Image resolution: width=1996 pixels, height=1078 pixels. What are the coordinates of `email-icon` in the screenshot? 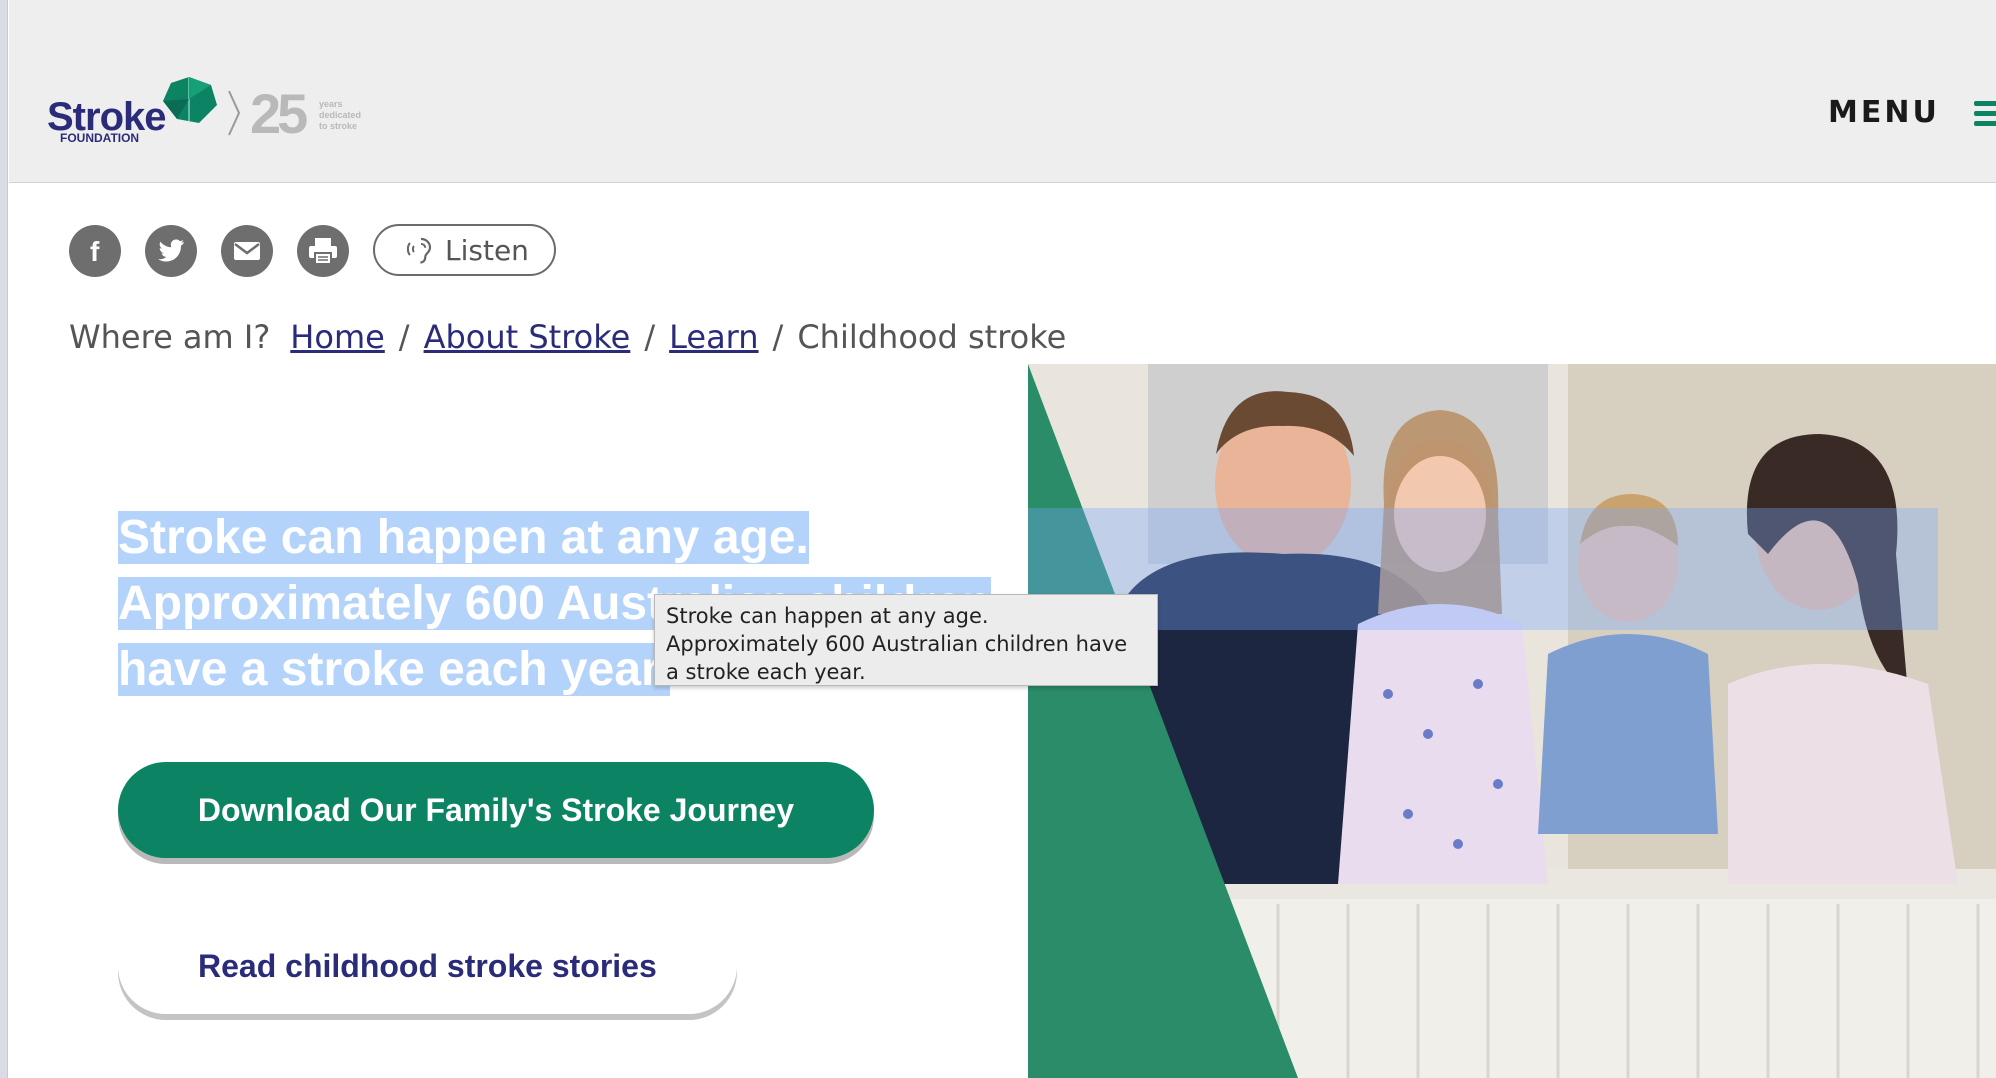 It's located at (247, 251).